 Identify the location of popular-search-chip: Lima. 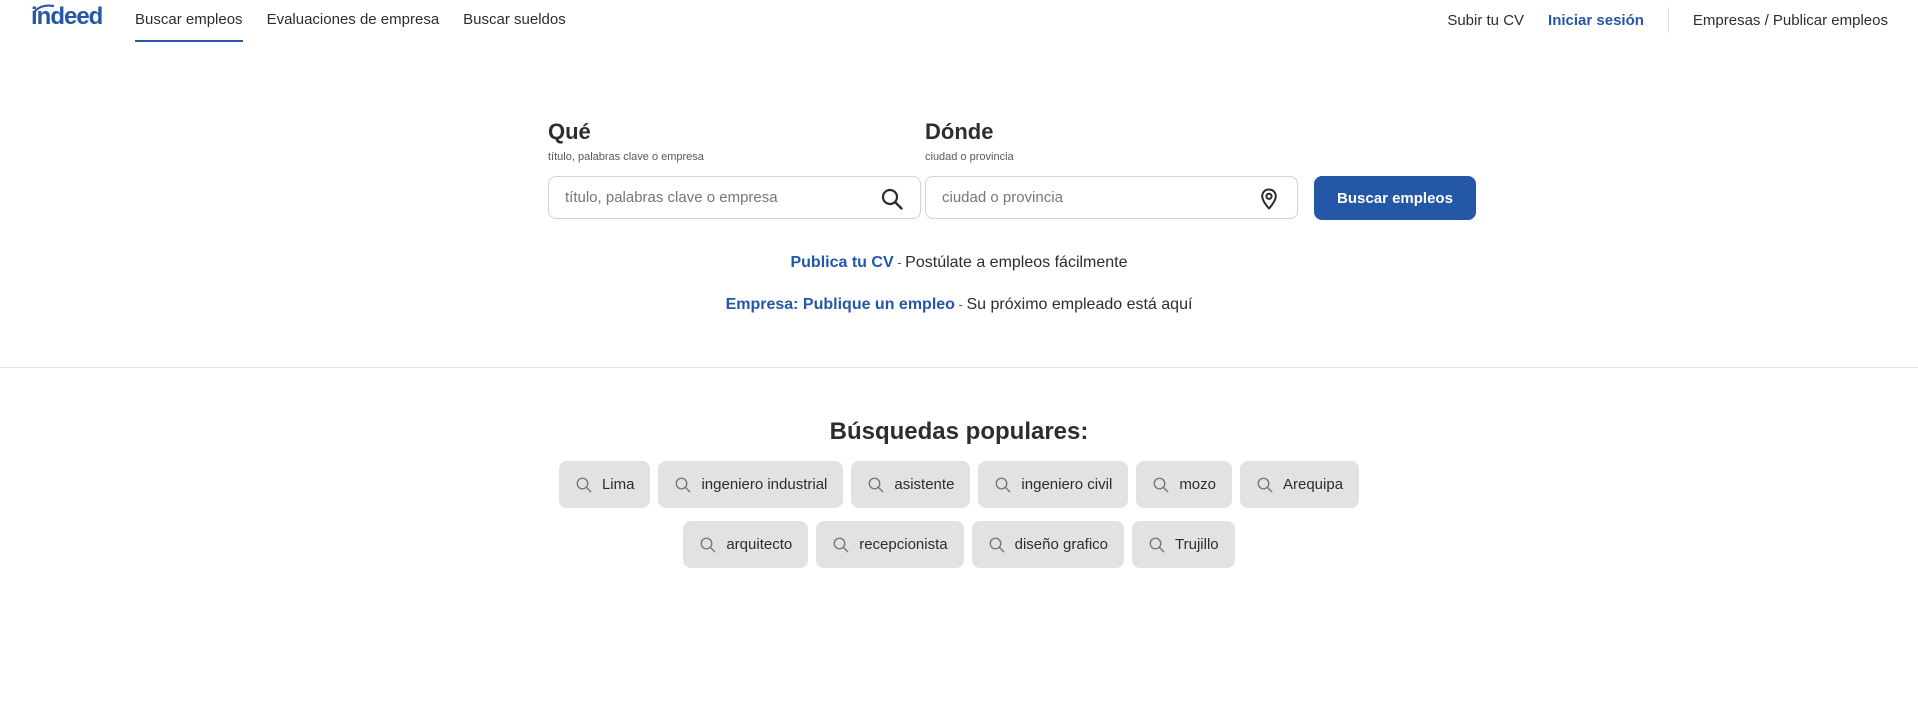
(604, 484).